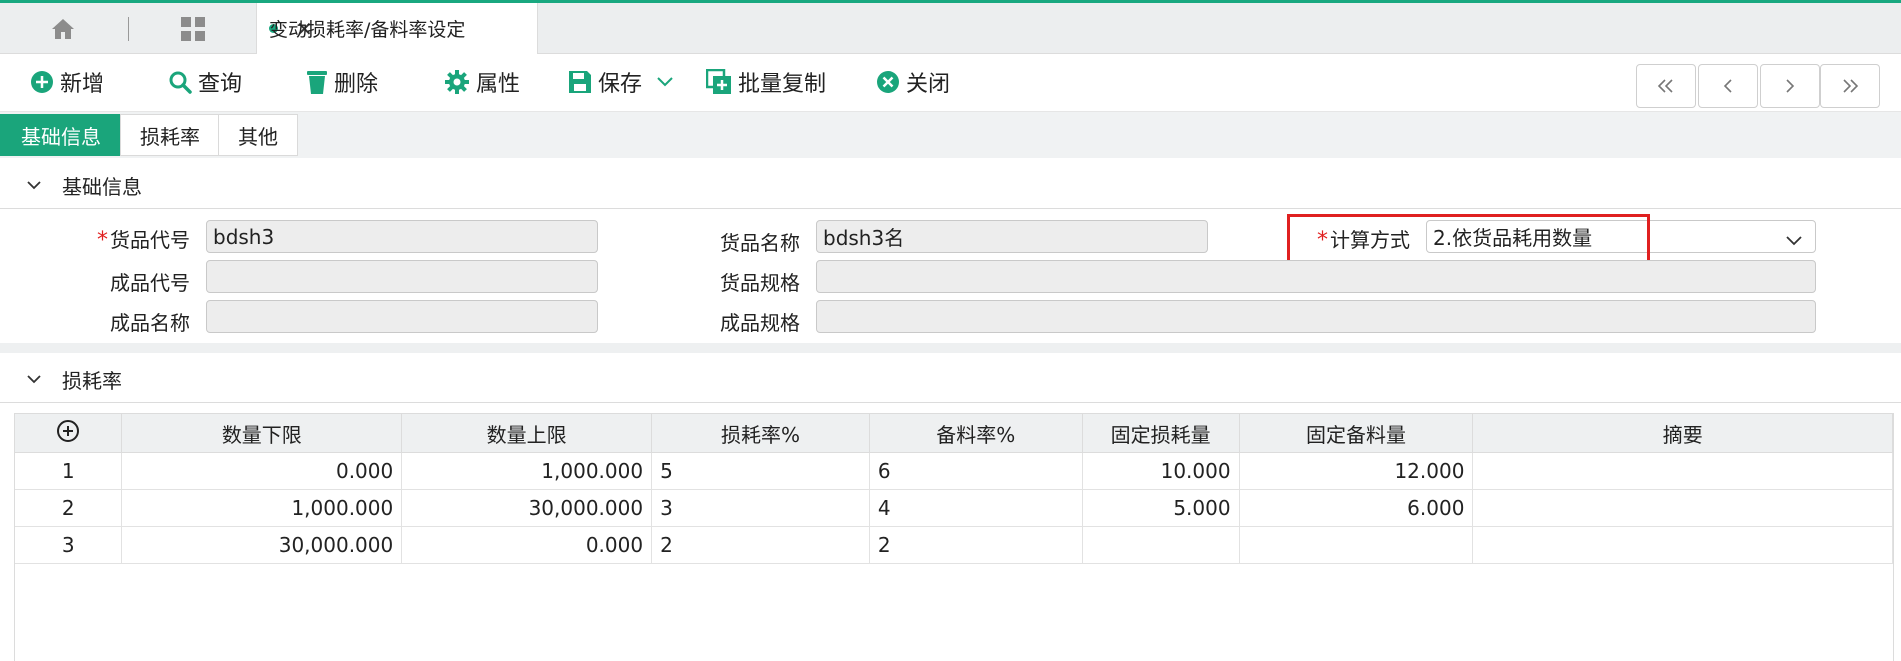 The image size is (1901, 661). Describe the element at coordinates (61, 135) in the screenshot. I see `tab-basic-info: 基础信息` at that location.